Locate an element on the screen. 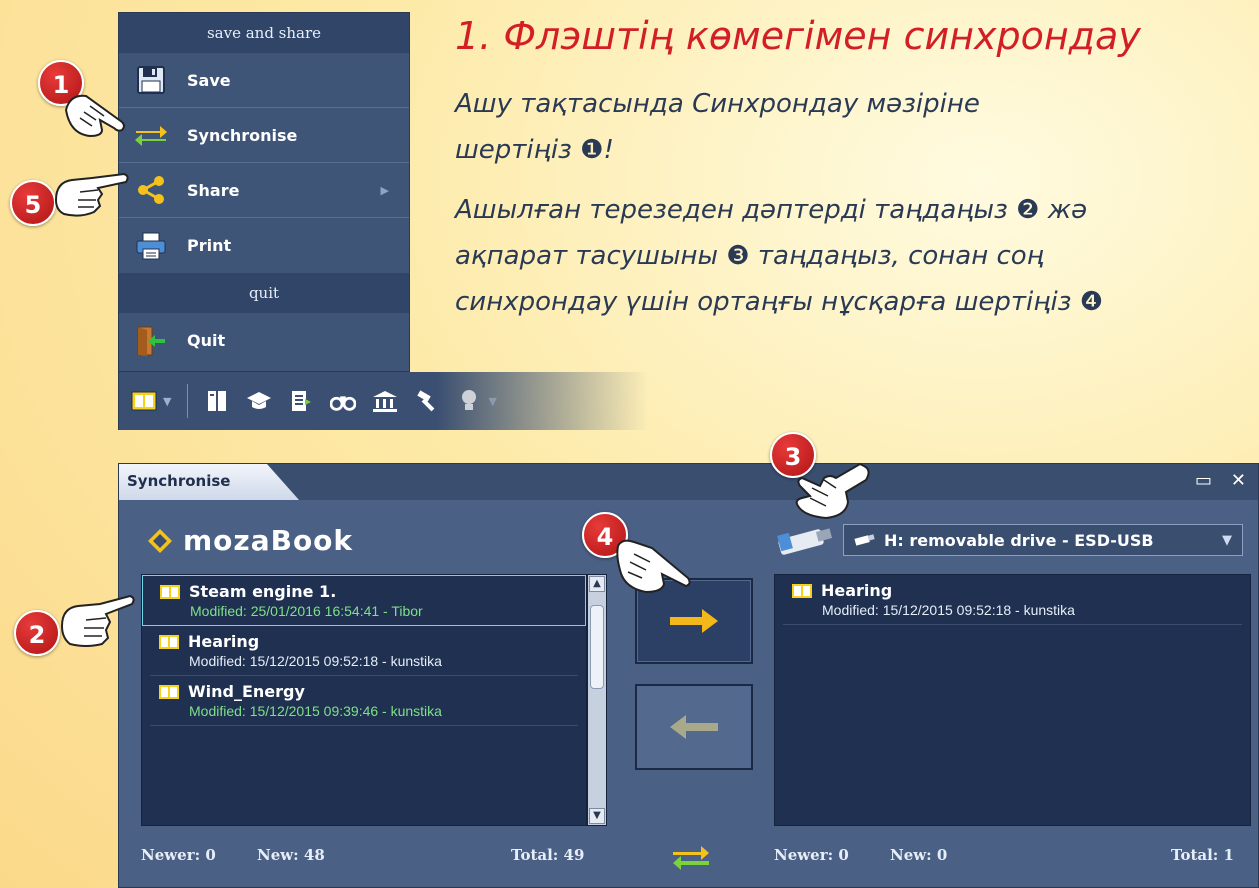 This screenshot has width=1259, height=888. lightbulb-icon is located at coordinates (469, 401).